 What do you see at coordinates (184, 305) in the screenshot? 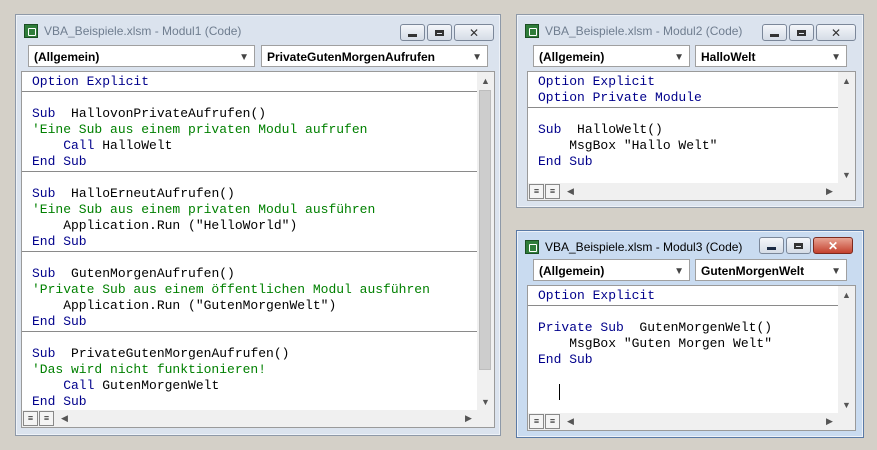
I see `code-line: Application.Run ("GutenMorgenWelt")` at bounding box center [184, 305].